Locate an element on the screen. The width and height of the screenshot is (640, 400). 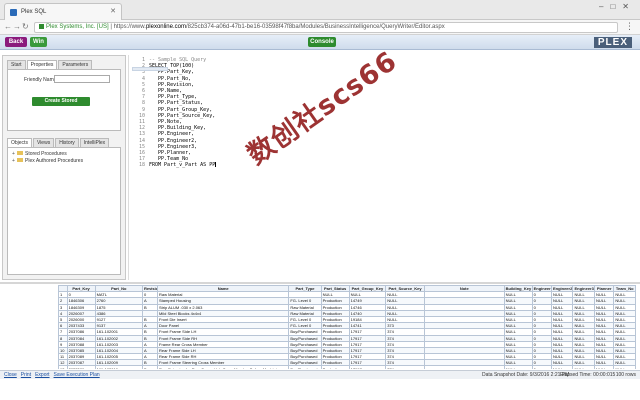
table-cell: Production is located at coordinates (335, 367).